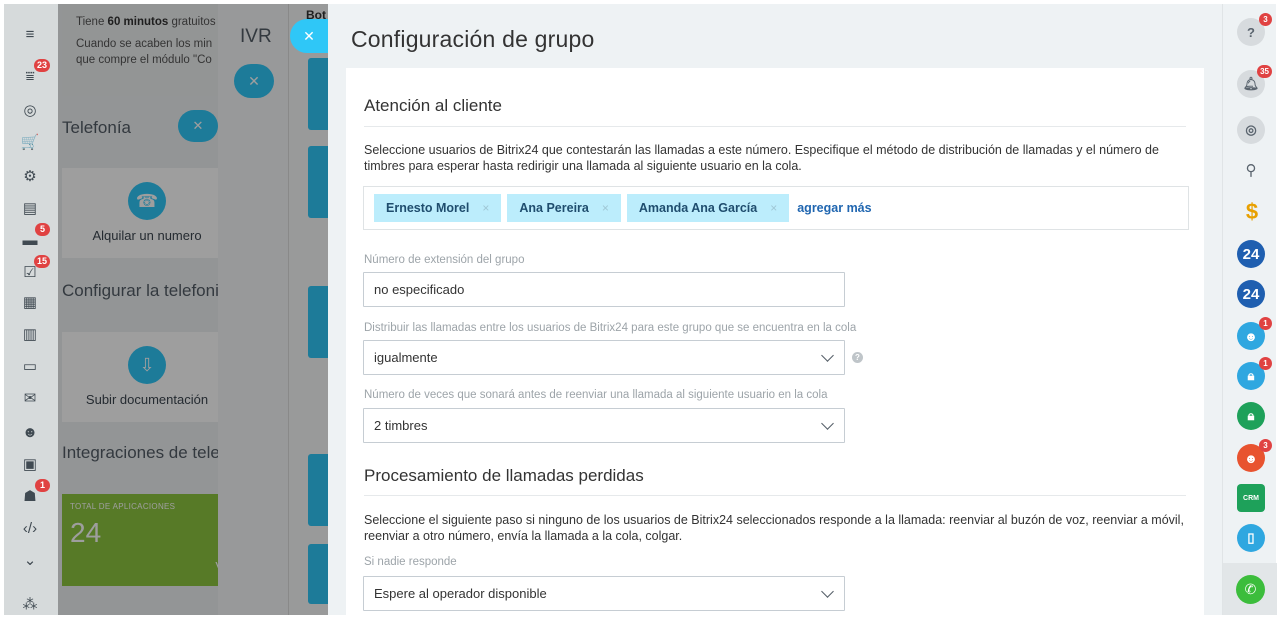 Image resolution: width=1280 pixels, height=619 pixels. I want to click on phone-call-button: ✆, so click(1250, 589).